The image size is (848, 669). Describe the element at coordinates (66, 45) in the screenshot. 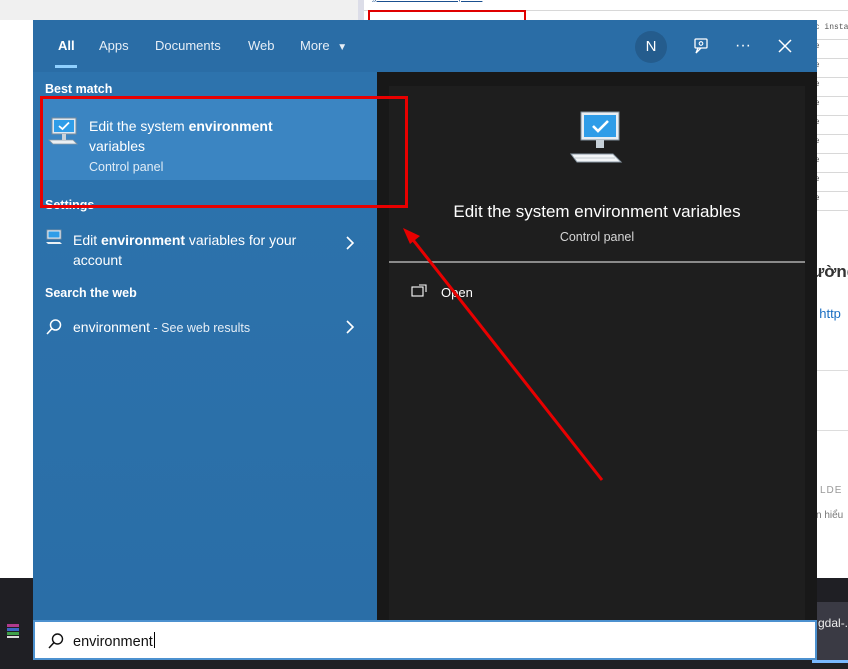

I see `tab-all: All` at that location.